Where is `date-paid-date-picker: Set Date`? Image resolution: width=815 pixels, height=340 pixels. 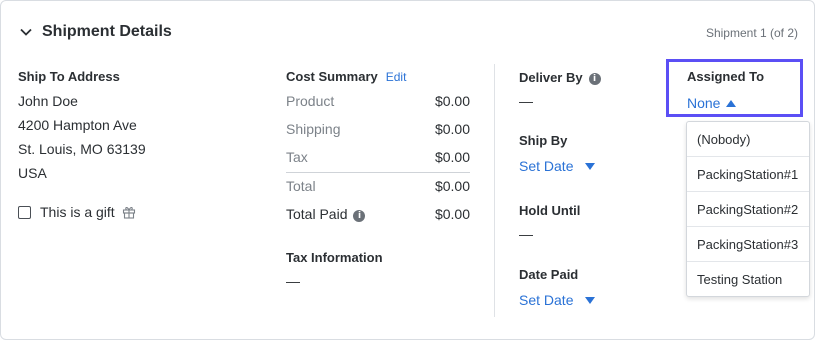
date-paid-date-picker: Set Date is located at coordinates (557, 300).